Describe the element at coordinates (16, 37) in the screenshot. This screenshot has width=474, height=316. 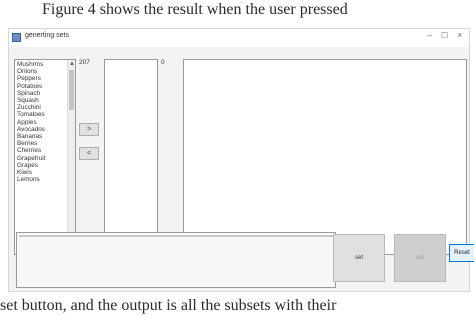
I see `app-icon` at that location.